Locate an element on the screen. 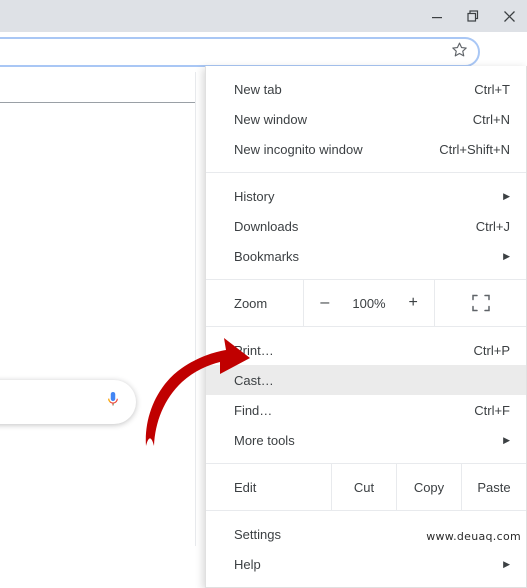 The width and height of the screenshot is (527, 588). minimize-icon is located at coordinates (437, 18).